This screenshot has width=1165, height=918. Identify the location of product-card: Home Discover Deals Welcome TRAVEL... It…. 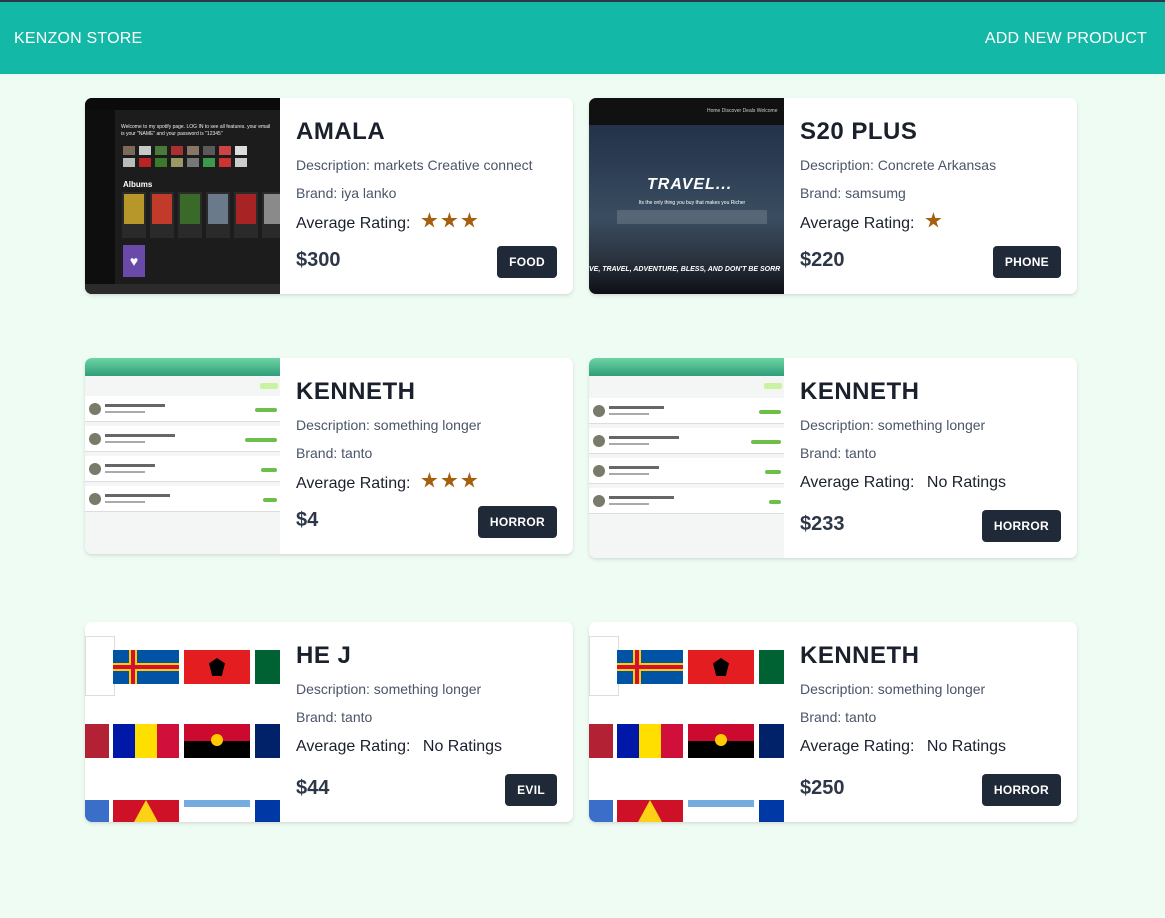
(833, 196).